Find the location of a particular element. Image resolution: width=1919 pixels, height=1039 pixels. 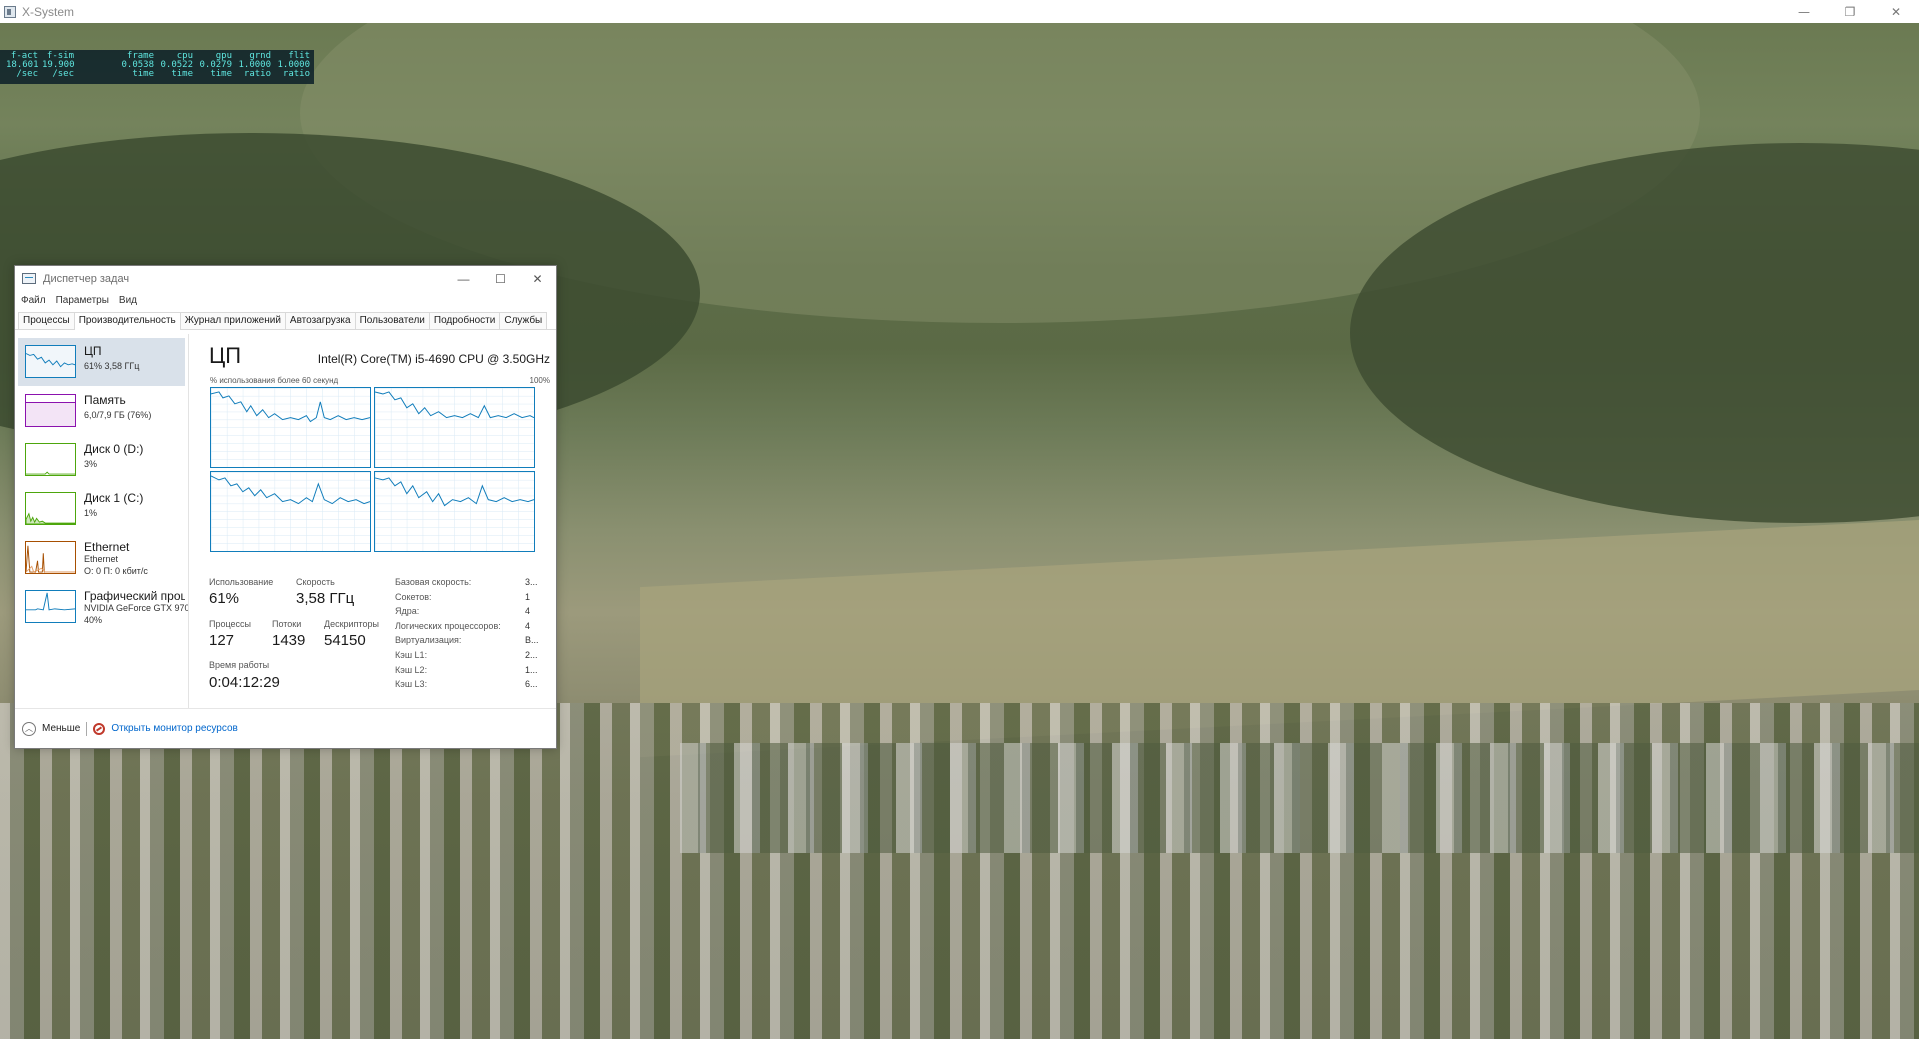

sidebar-item-ethernet: Ethernet Ethernet О: 0 П: 0 кбит/с is located at coordinates (101, 558).